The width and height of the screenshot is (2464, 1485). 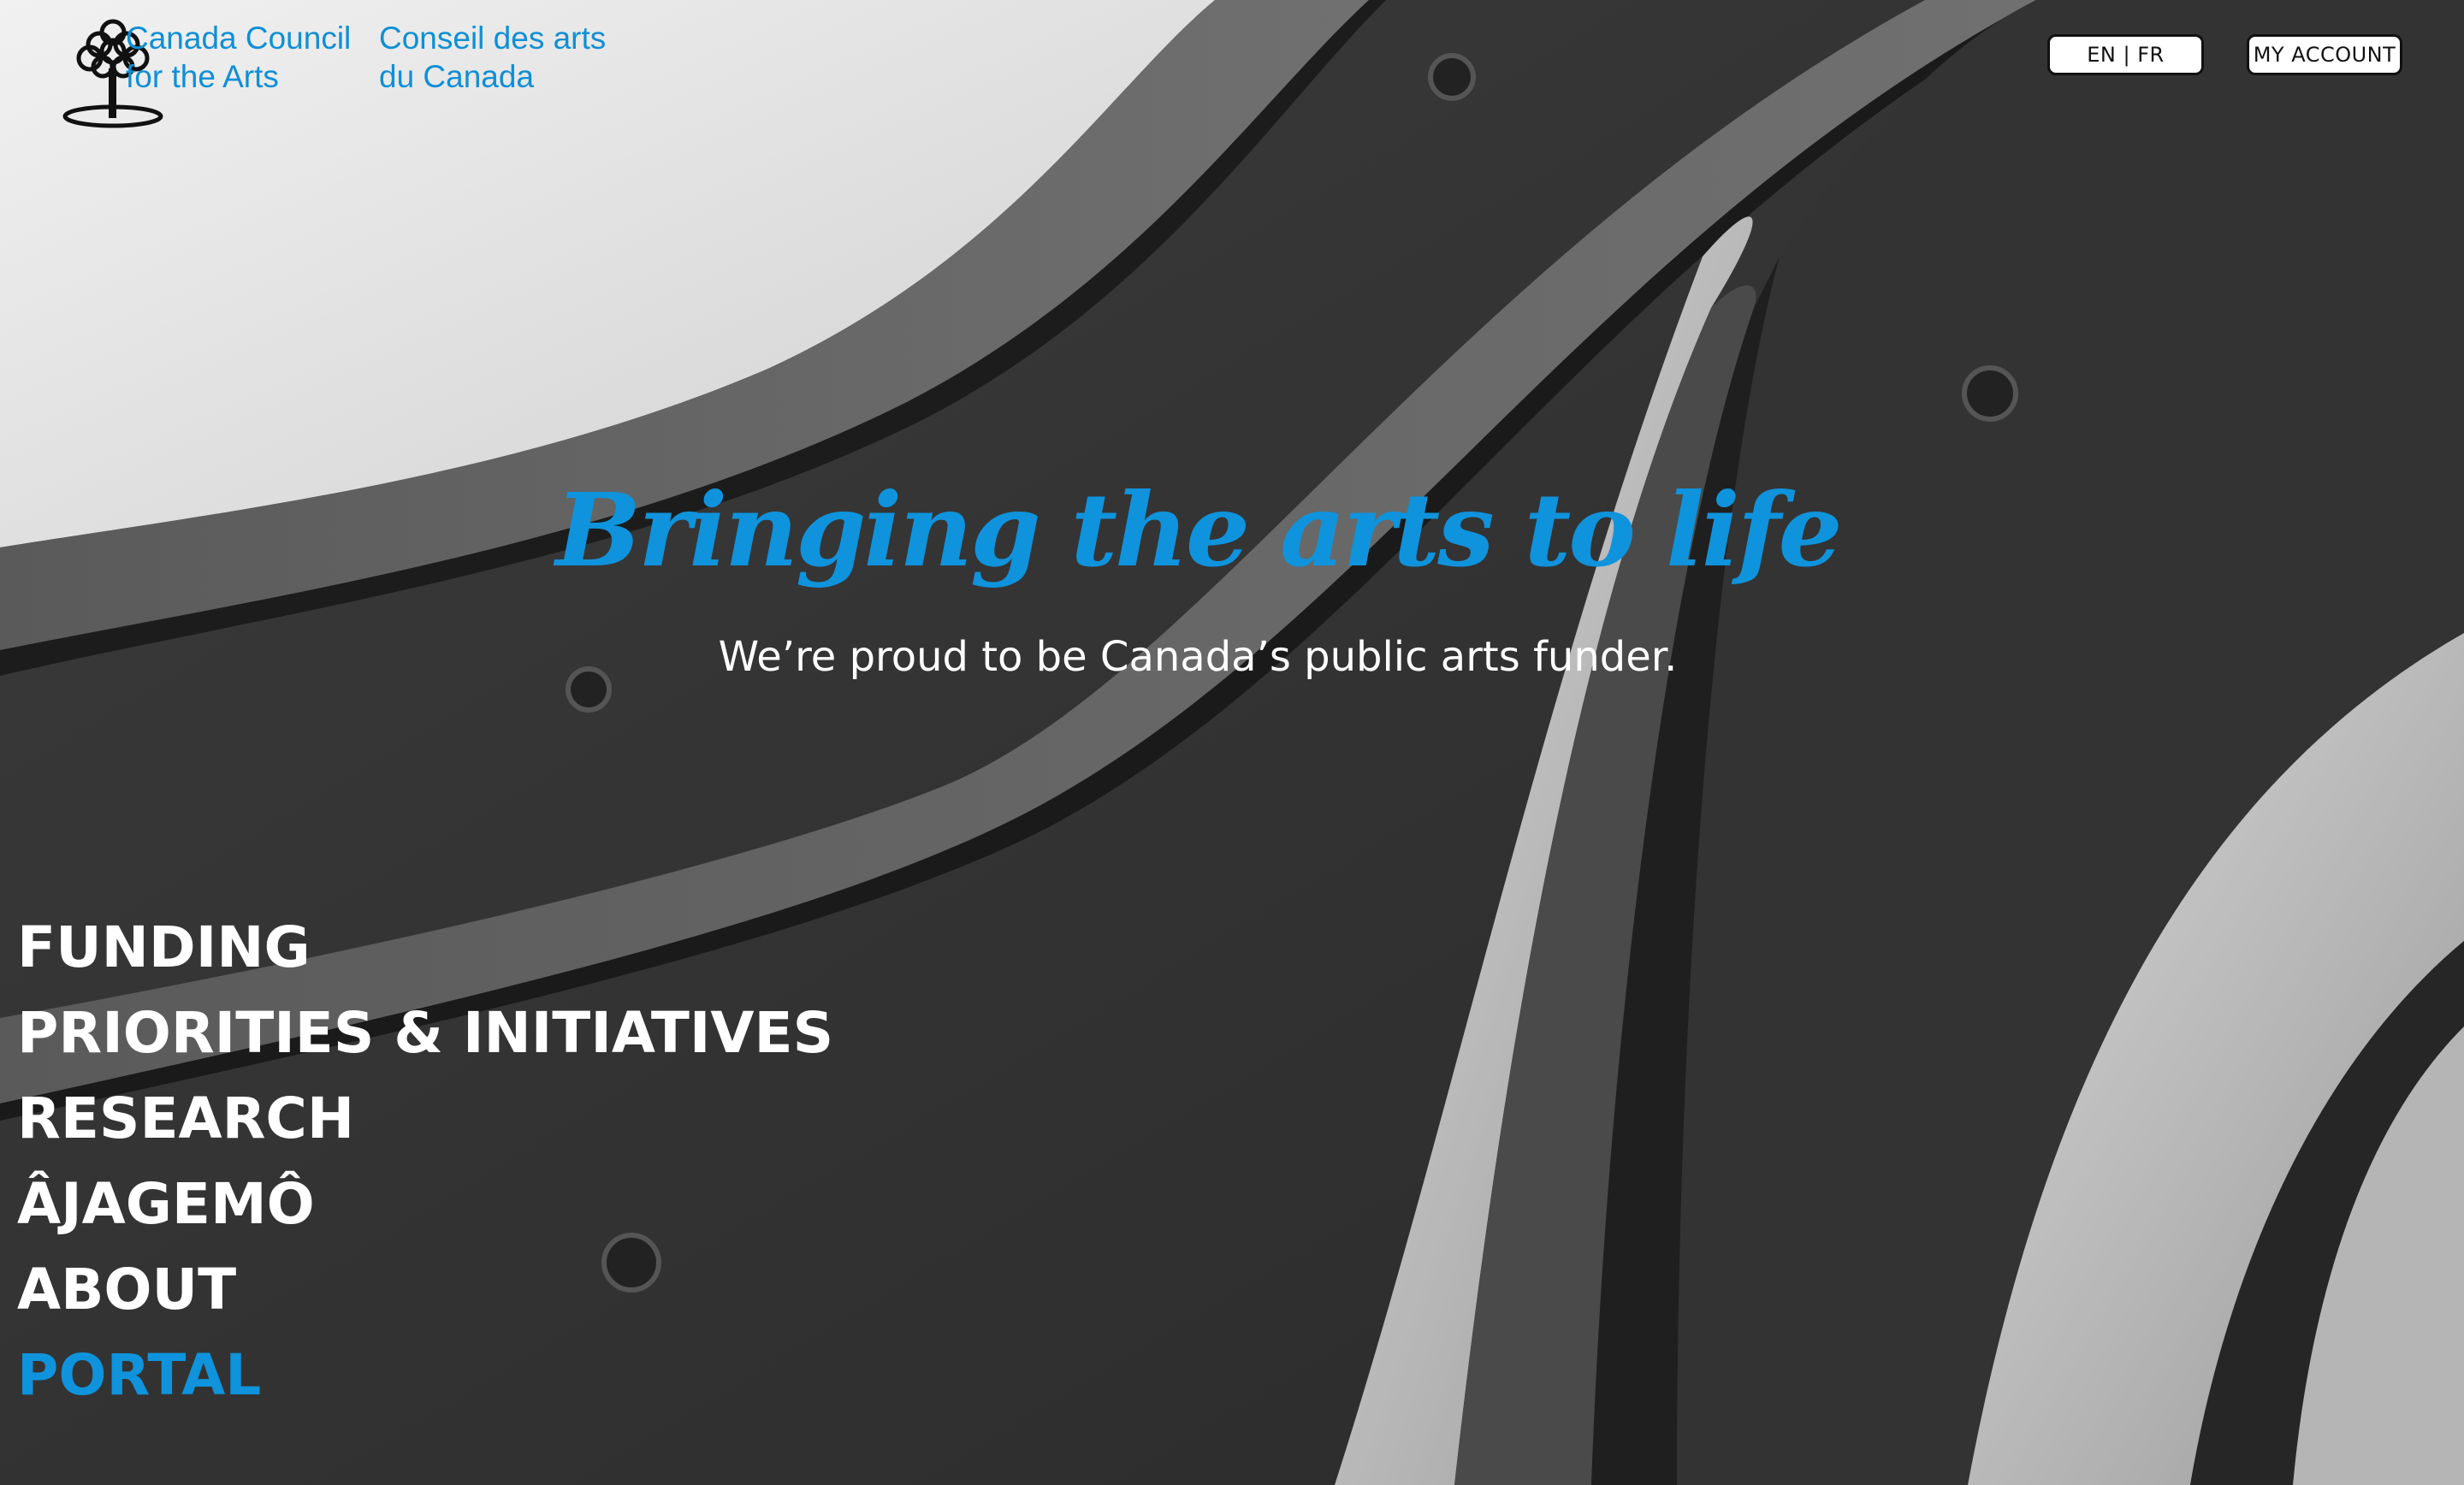 I want to click on nav-item-ajagemo: ÂJAGEMÔ, so click(x=425, y=1204).